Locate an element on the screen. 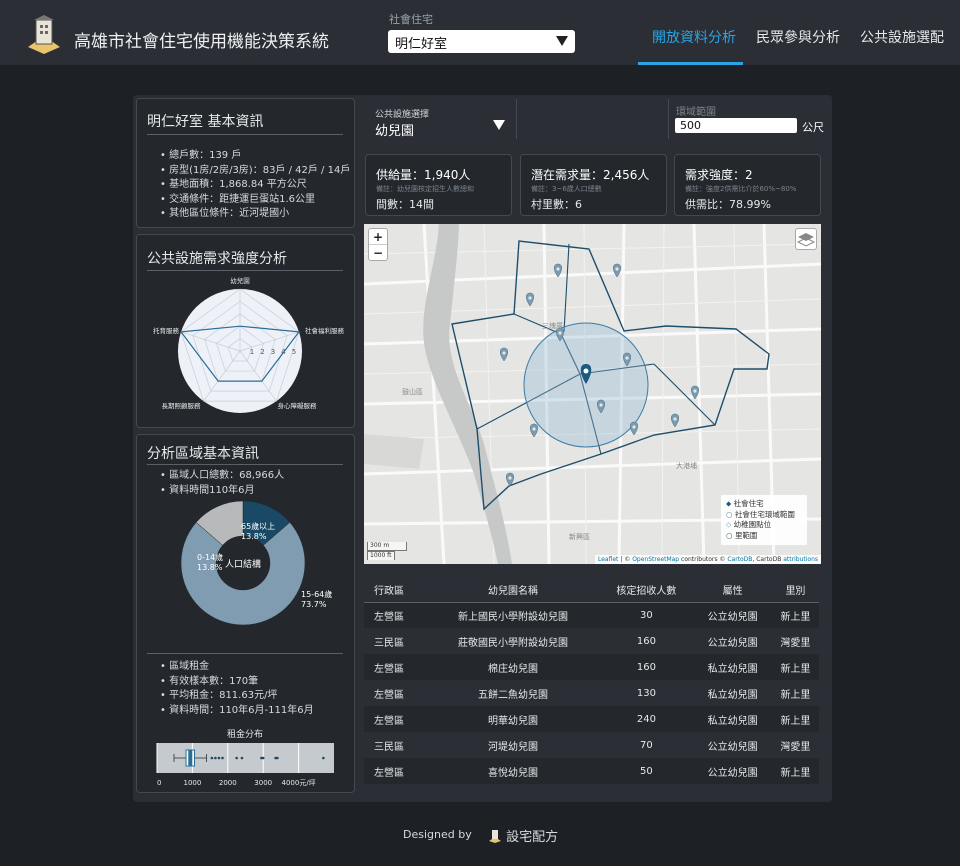 The image size is (960, 866). zoom-in-button: + is located at coordinates (378, 237).